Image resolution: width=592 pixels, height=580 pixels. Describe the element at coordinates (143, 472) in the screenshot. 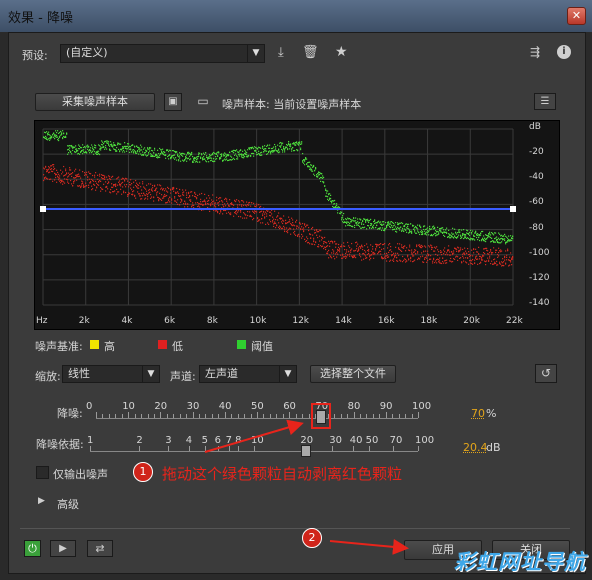

I see `annotation-badge-1: 1` at that location.